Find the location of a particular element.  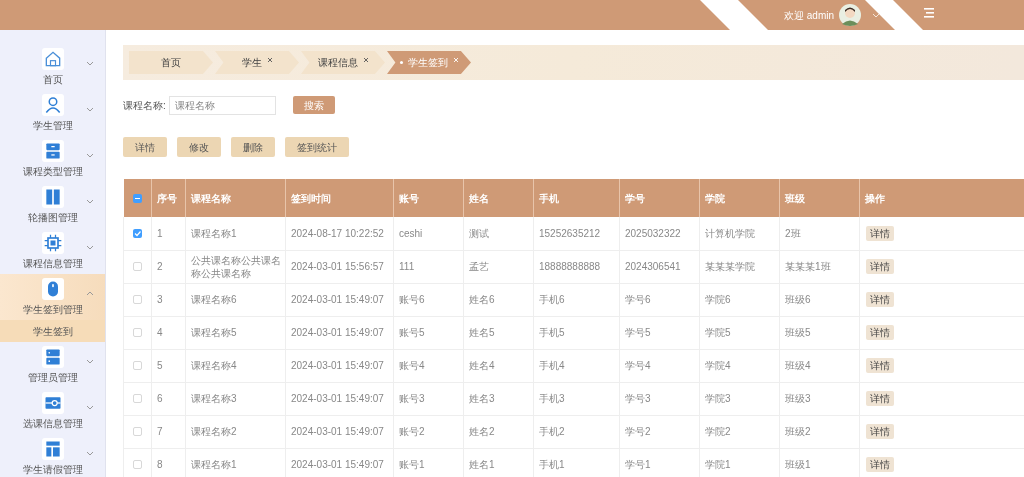

table-cell: 8 is located at coordinates (160, 464).